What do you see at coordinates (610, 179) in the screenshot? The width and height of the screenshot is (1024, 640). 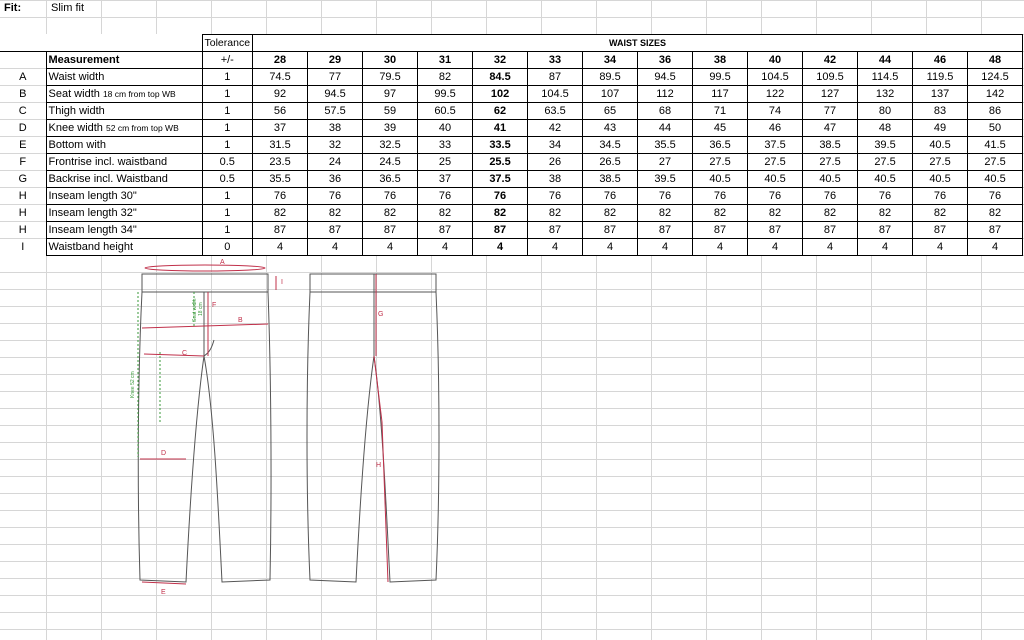 I see `size-value: 38.5` at bounding box center [610, 179].